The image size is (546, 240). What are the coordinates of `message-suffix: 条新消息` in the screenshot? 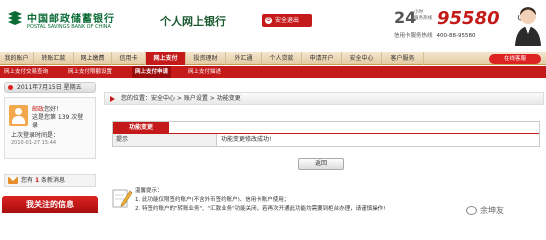 It's located at (53, 180).